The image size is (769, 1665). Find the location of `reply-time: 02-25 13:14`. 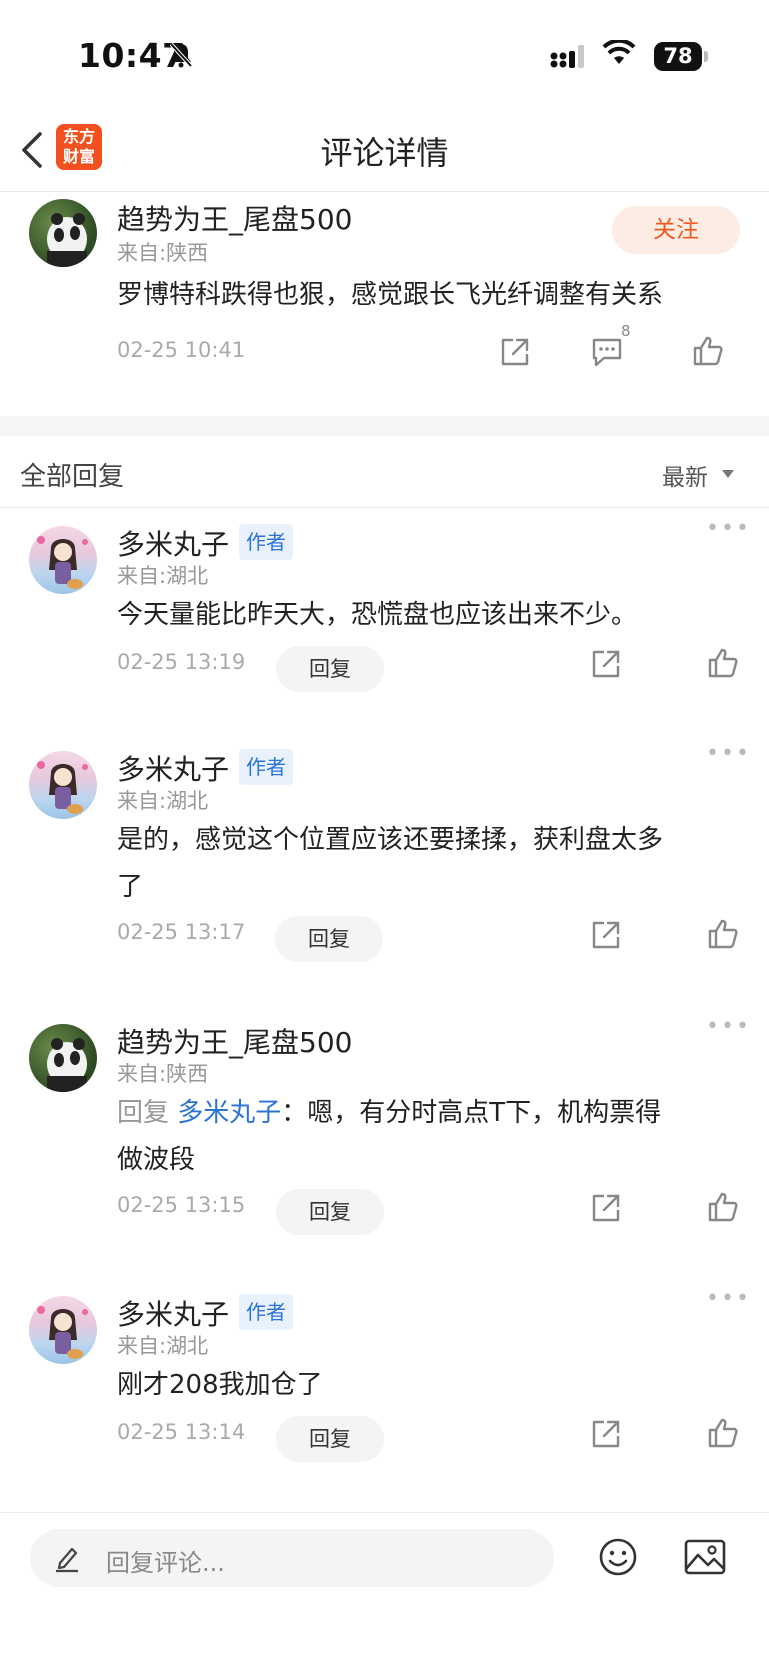

reply-time: 02-25 13:14 is located at coordinates (181, 1432).